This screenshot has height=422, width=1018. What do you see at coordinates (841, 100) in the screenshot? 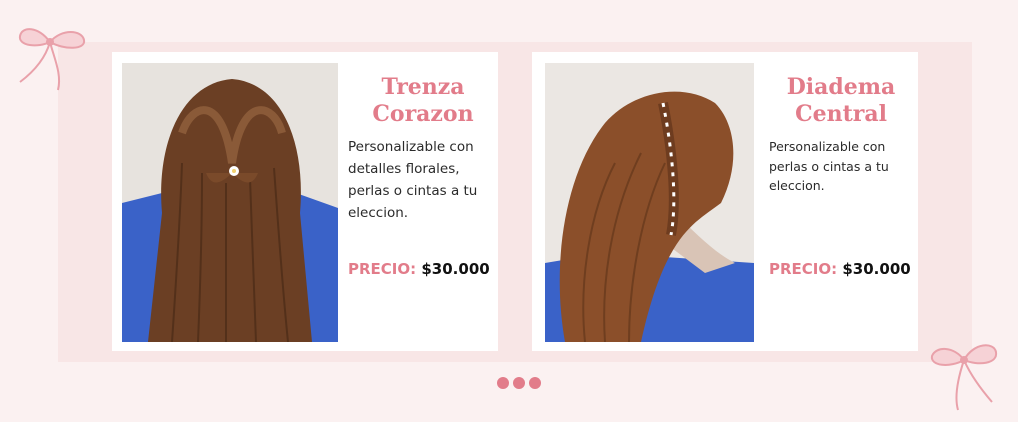
I see `product-title: Diadema Central` at bounding box center [841, 100].